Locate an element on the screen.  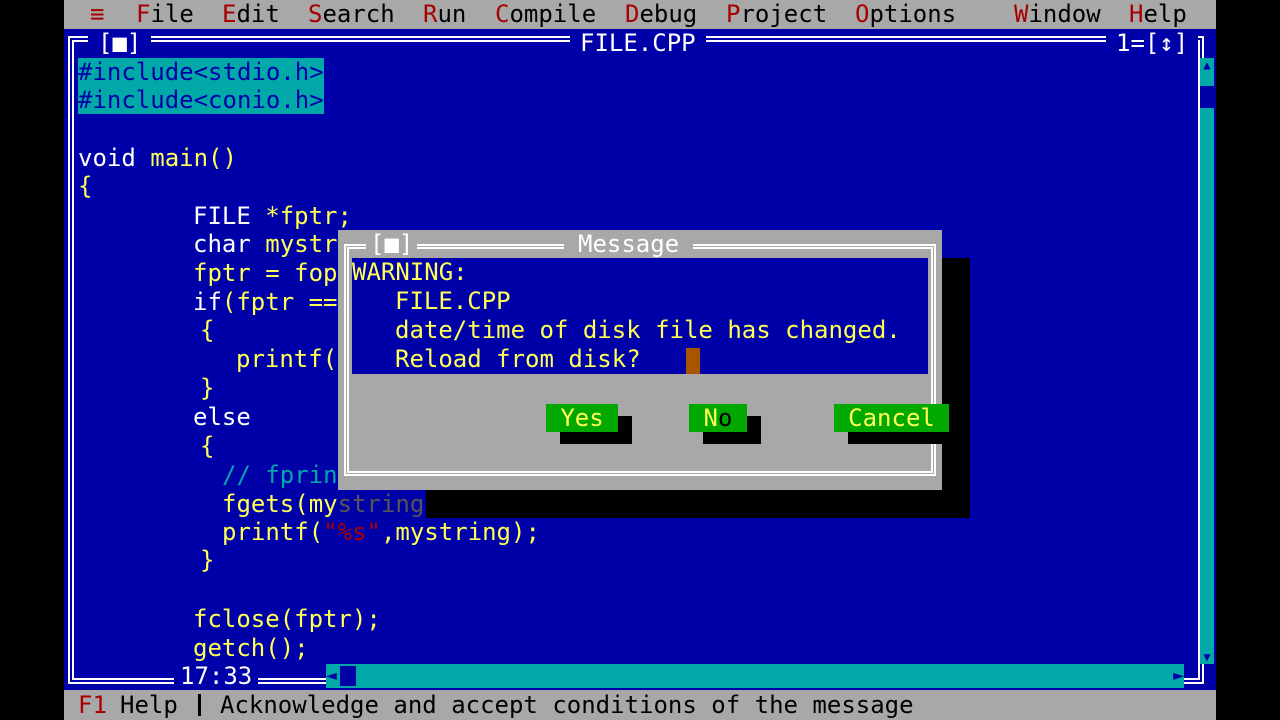
cursor-position: 17:33 is located at coordinates (216, 676).